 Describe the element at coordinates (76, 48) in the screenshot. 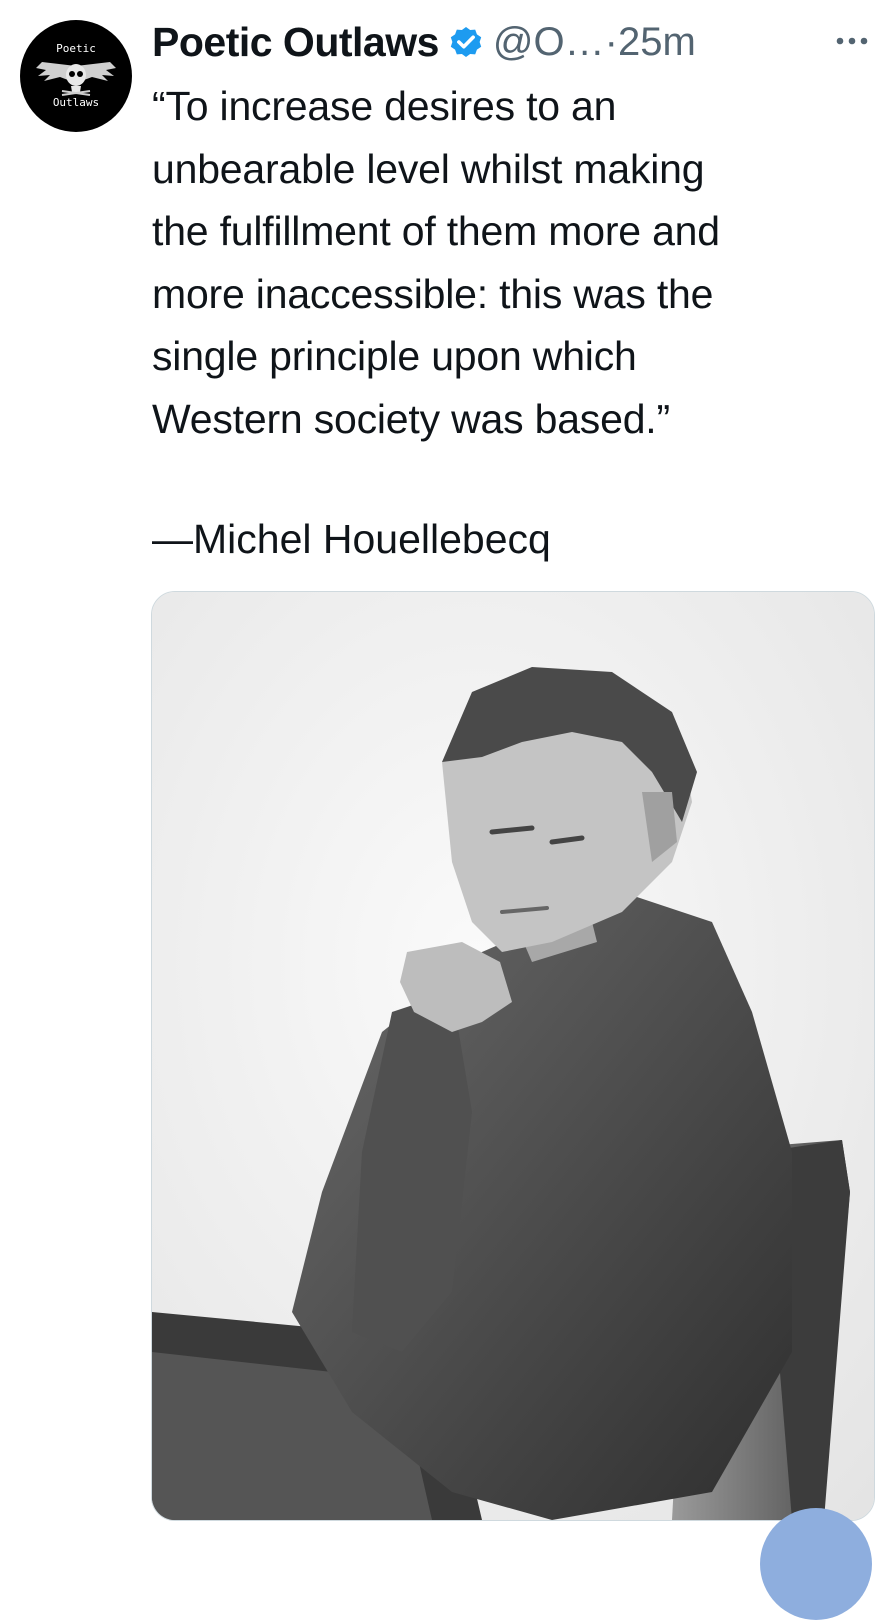

I see `avatar-text-top: Poetic` at that location.